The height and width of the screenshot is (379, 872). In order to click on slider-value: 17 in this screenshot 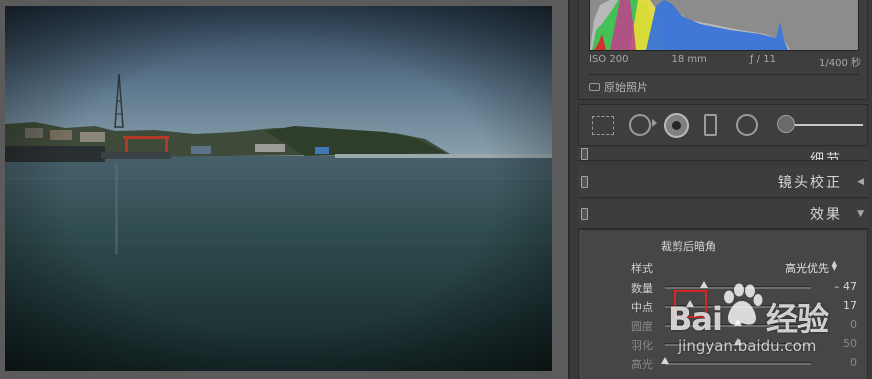, I will do `click(850, 305)`.